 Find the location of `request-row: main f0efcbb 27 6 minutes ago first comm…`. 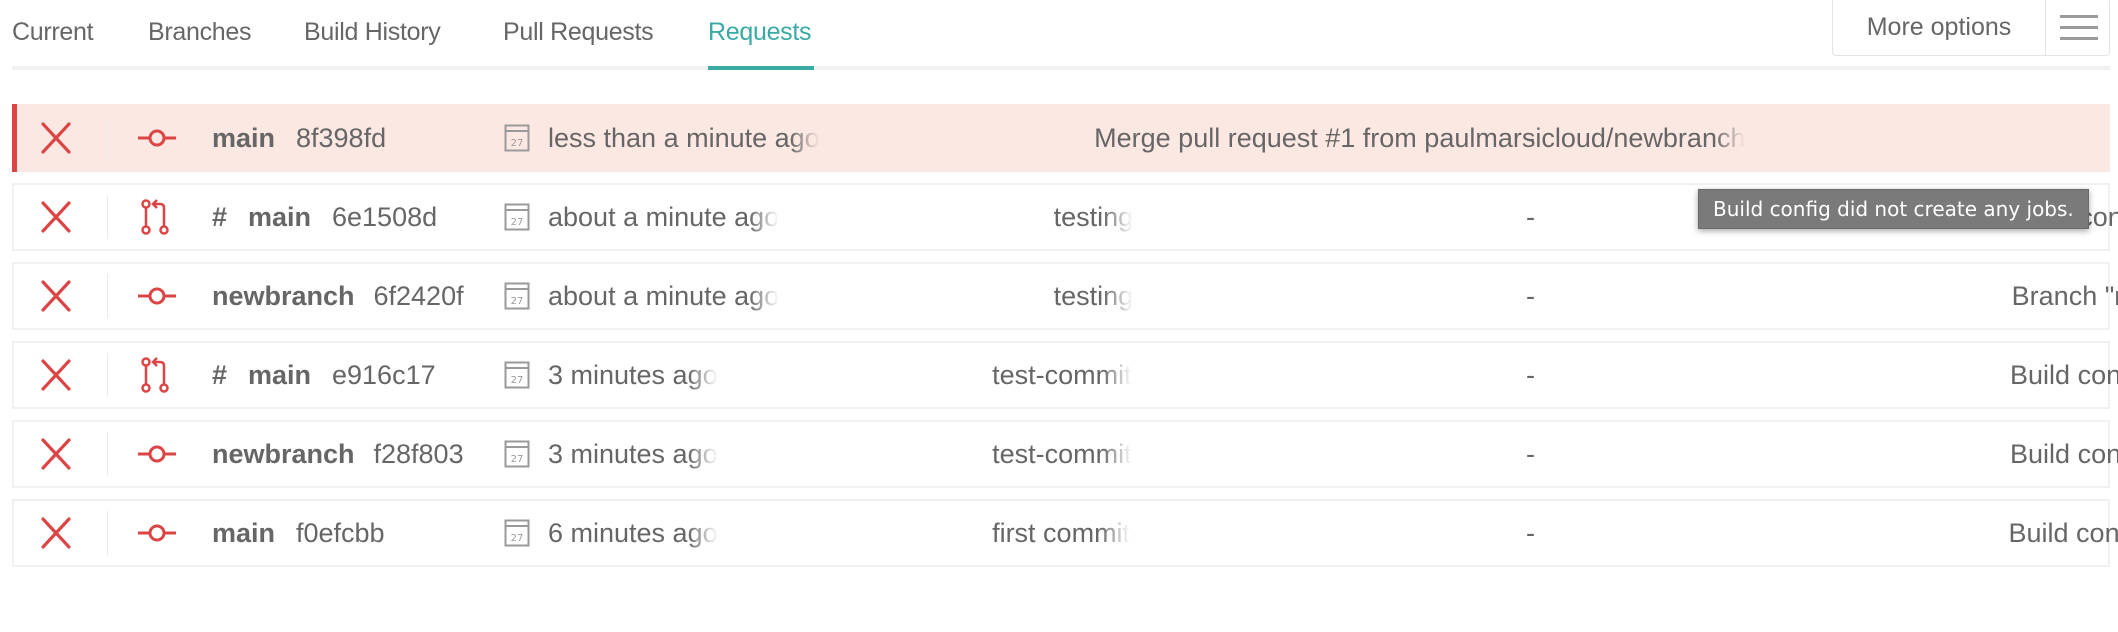

request-row: main f0efcbb 27 6 minutes ago first comm… is located at coordinates (1065, 533).